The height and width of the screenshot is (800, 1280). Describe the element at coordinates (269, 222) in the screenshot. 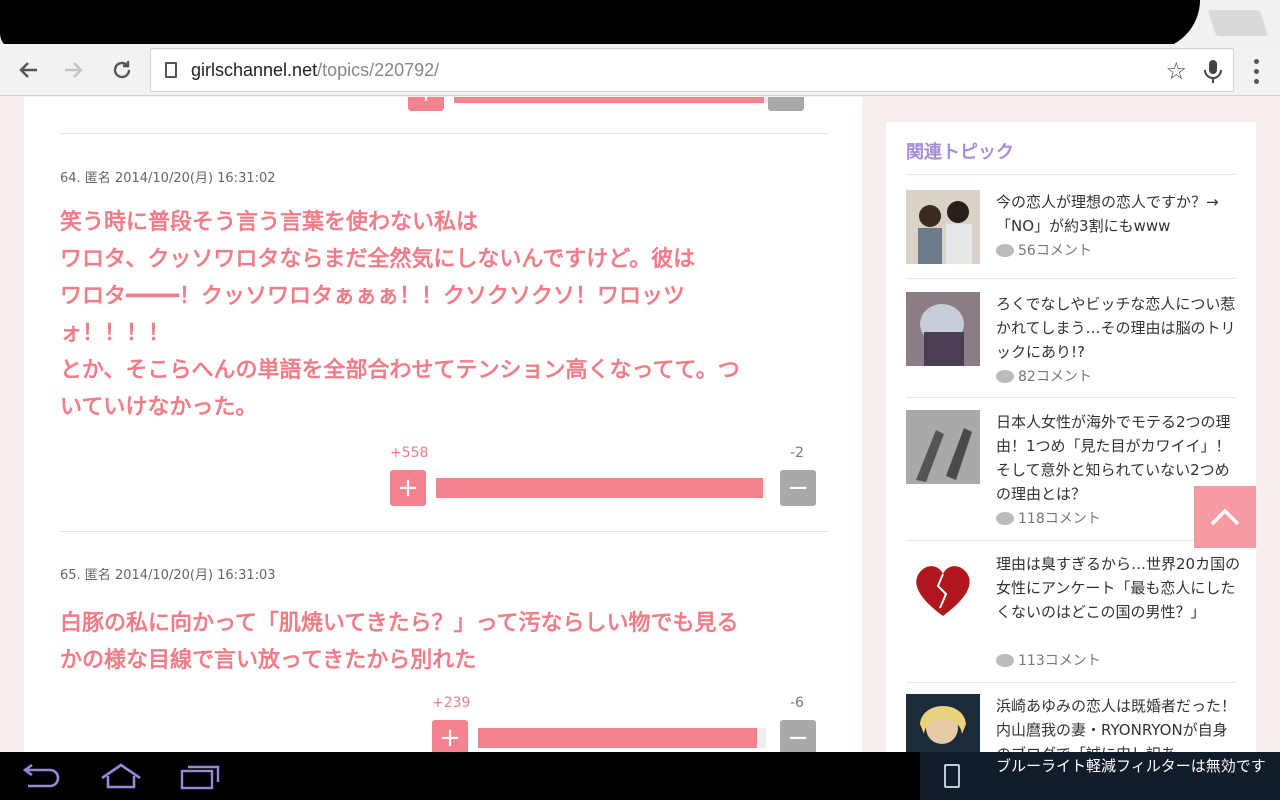

I see `comment-line: 笑う時に普段そう言う言葉を使わない私は` at that location.